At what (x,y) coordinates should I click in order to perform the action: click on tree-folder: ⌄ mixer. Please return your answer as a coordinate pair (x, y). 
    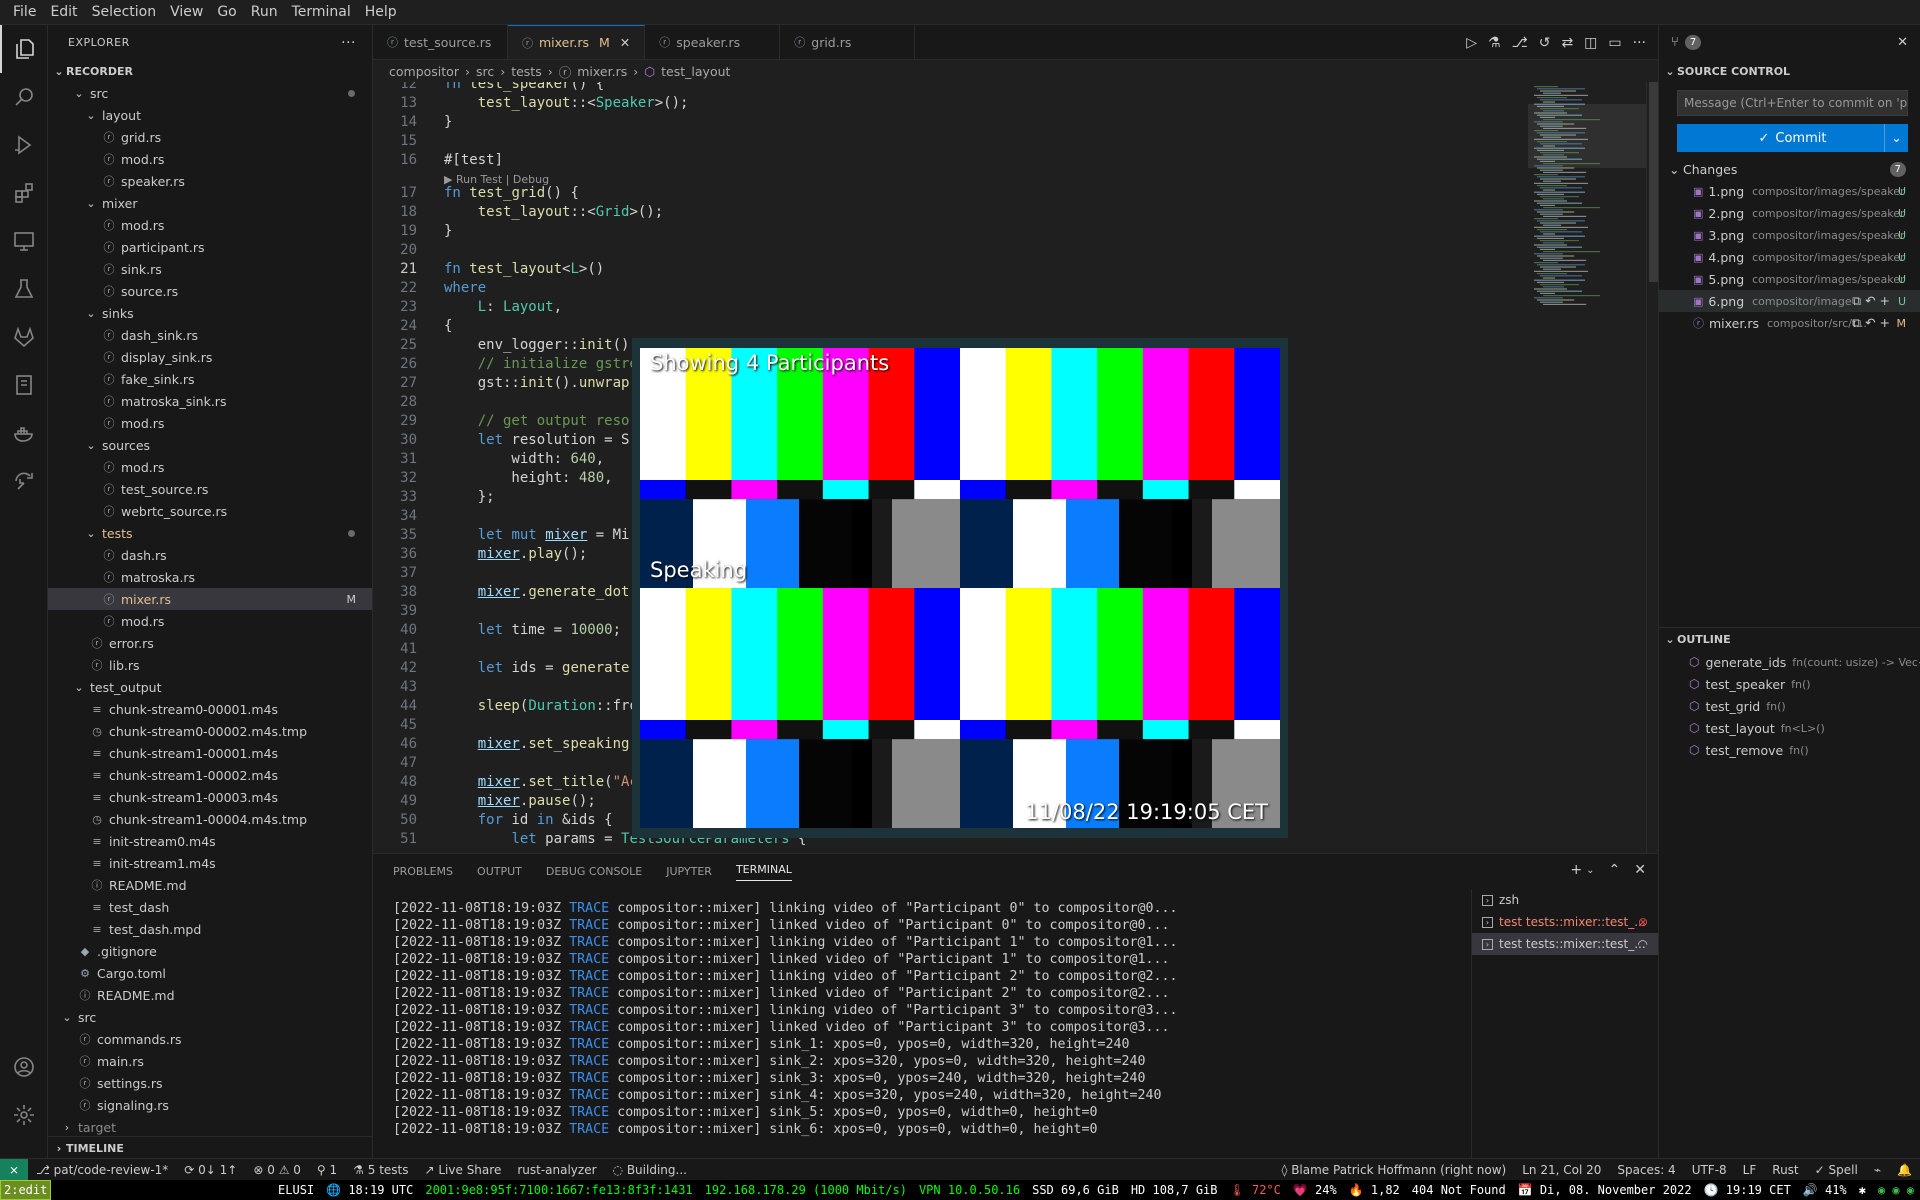
    Looking at the image, I should click on (210, 203).